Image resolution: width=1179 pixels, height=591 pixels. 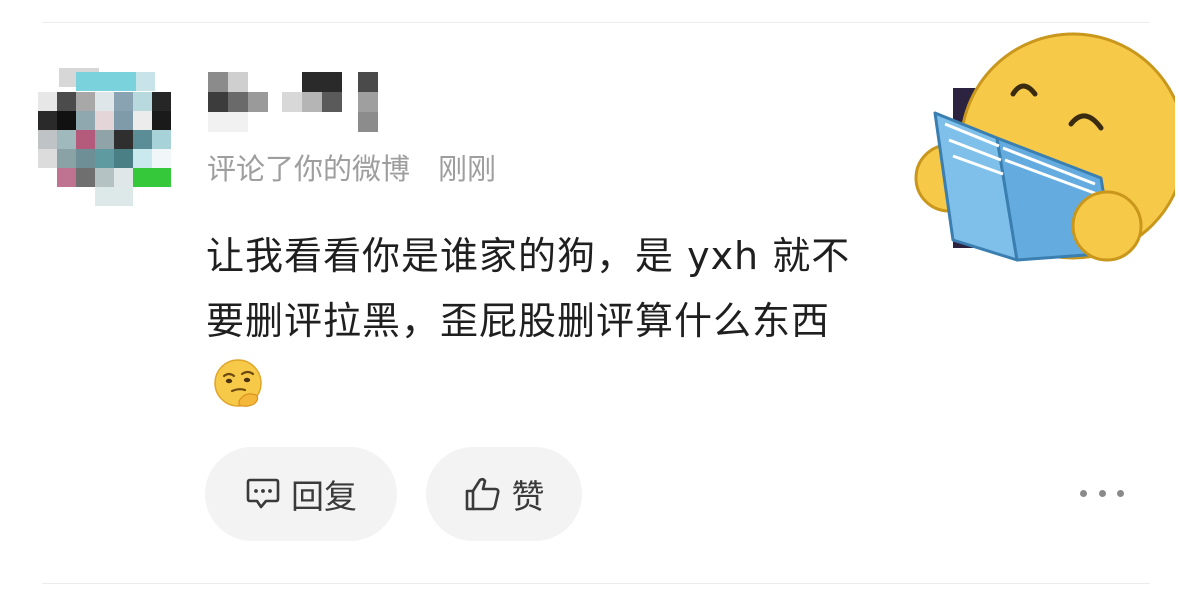 What do you see at coordinates (309, 169) in the screenshot?
I see `action-text: 评论了你的微博` at bounding box center [309, 169].